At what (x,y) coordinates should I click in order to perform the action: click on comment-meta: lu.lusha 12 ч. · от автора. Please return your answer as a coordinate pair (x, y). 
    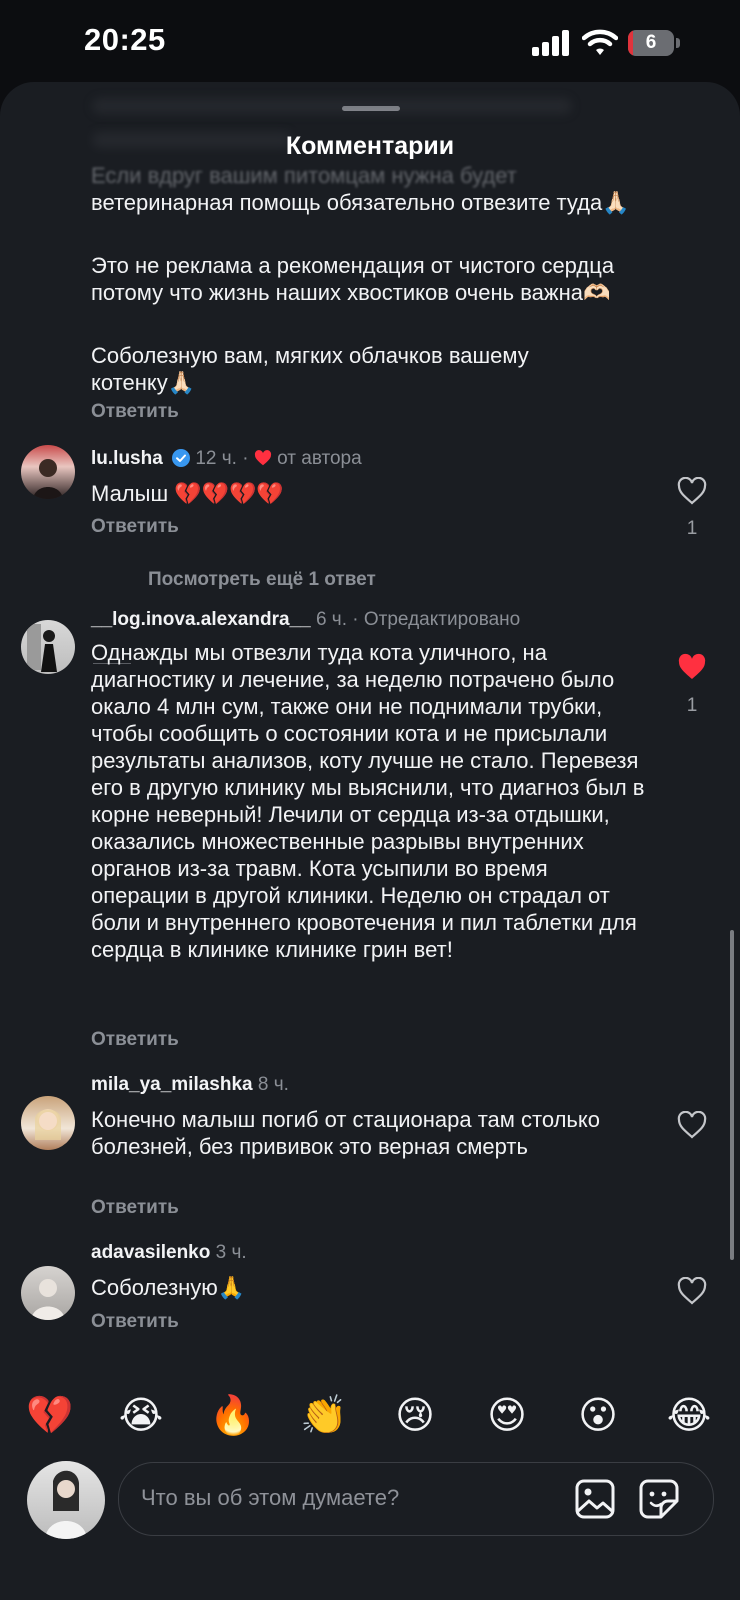
    Looking at the image, I should click on (226, 458).